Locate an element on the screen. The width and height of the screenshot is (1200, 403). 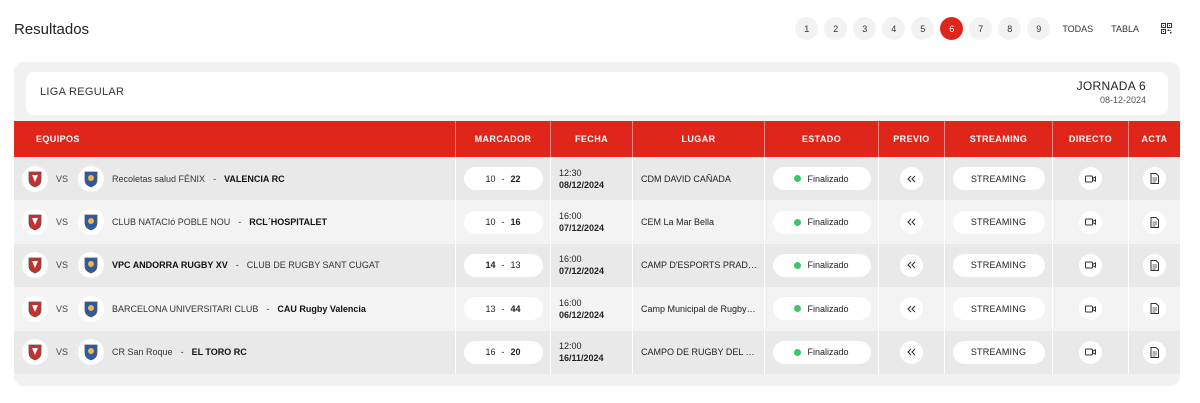
match-date: 06/12/2024 is located at coordinates (582, 314).